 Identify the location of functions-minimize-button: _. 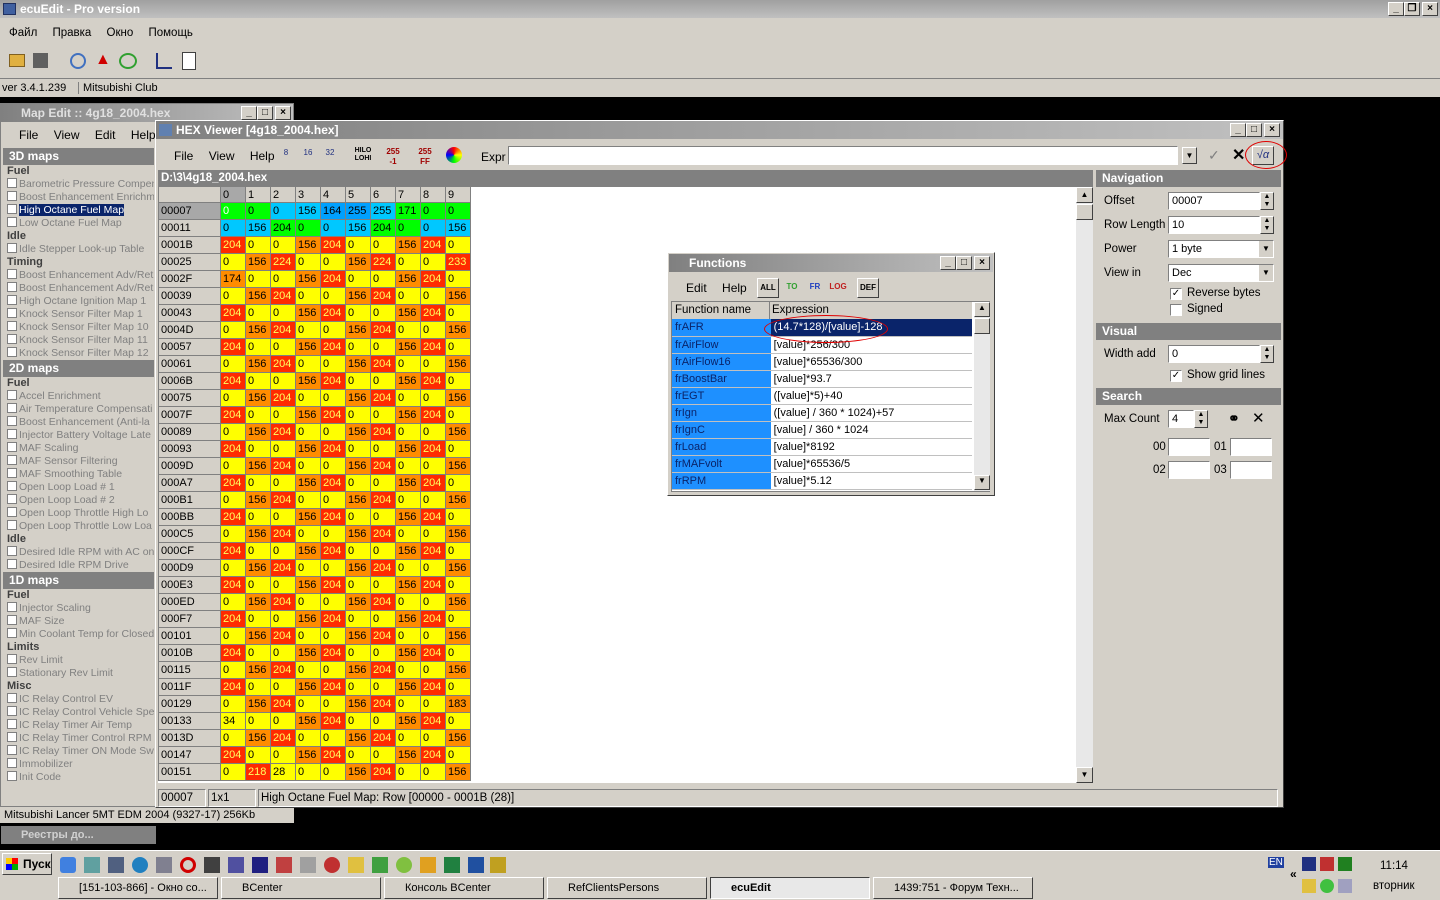
(948, 263).